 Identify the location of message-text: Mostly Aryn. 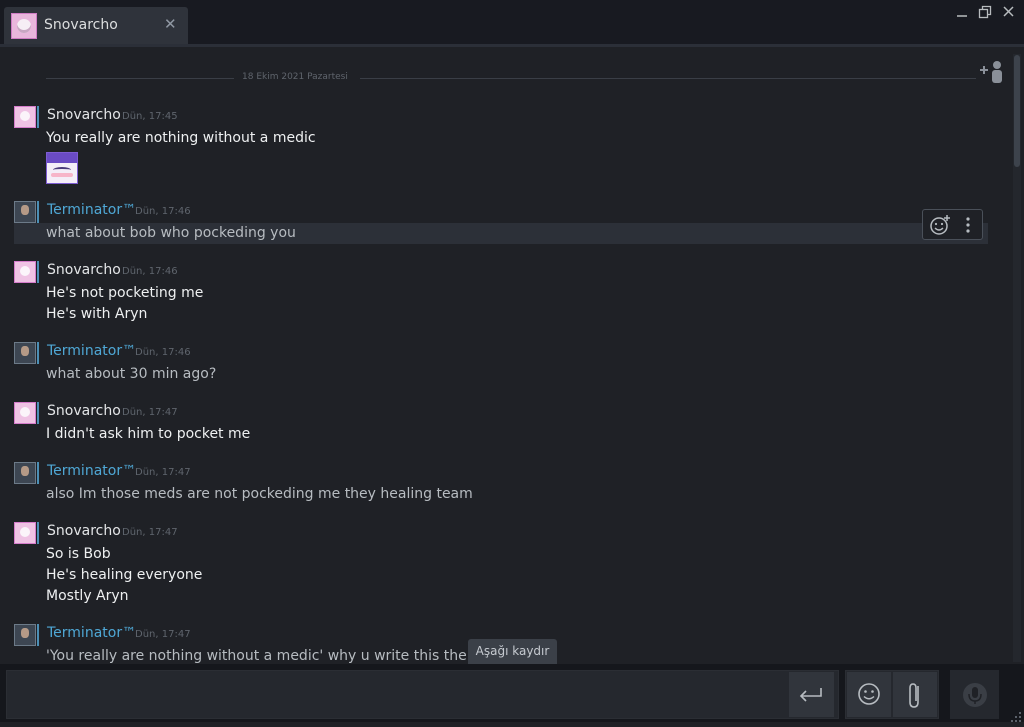
(87, 596).